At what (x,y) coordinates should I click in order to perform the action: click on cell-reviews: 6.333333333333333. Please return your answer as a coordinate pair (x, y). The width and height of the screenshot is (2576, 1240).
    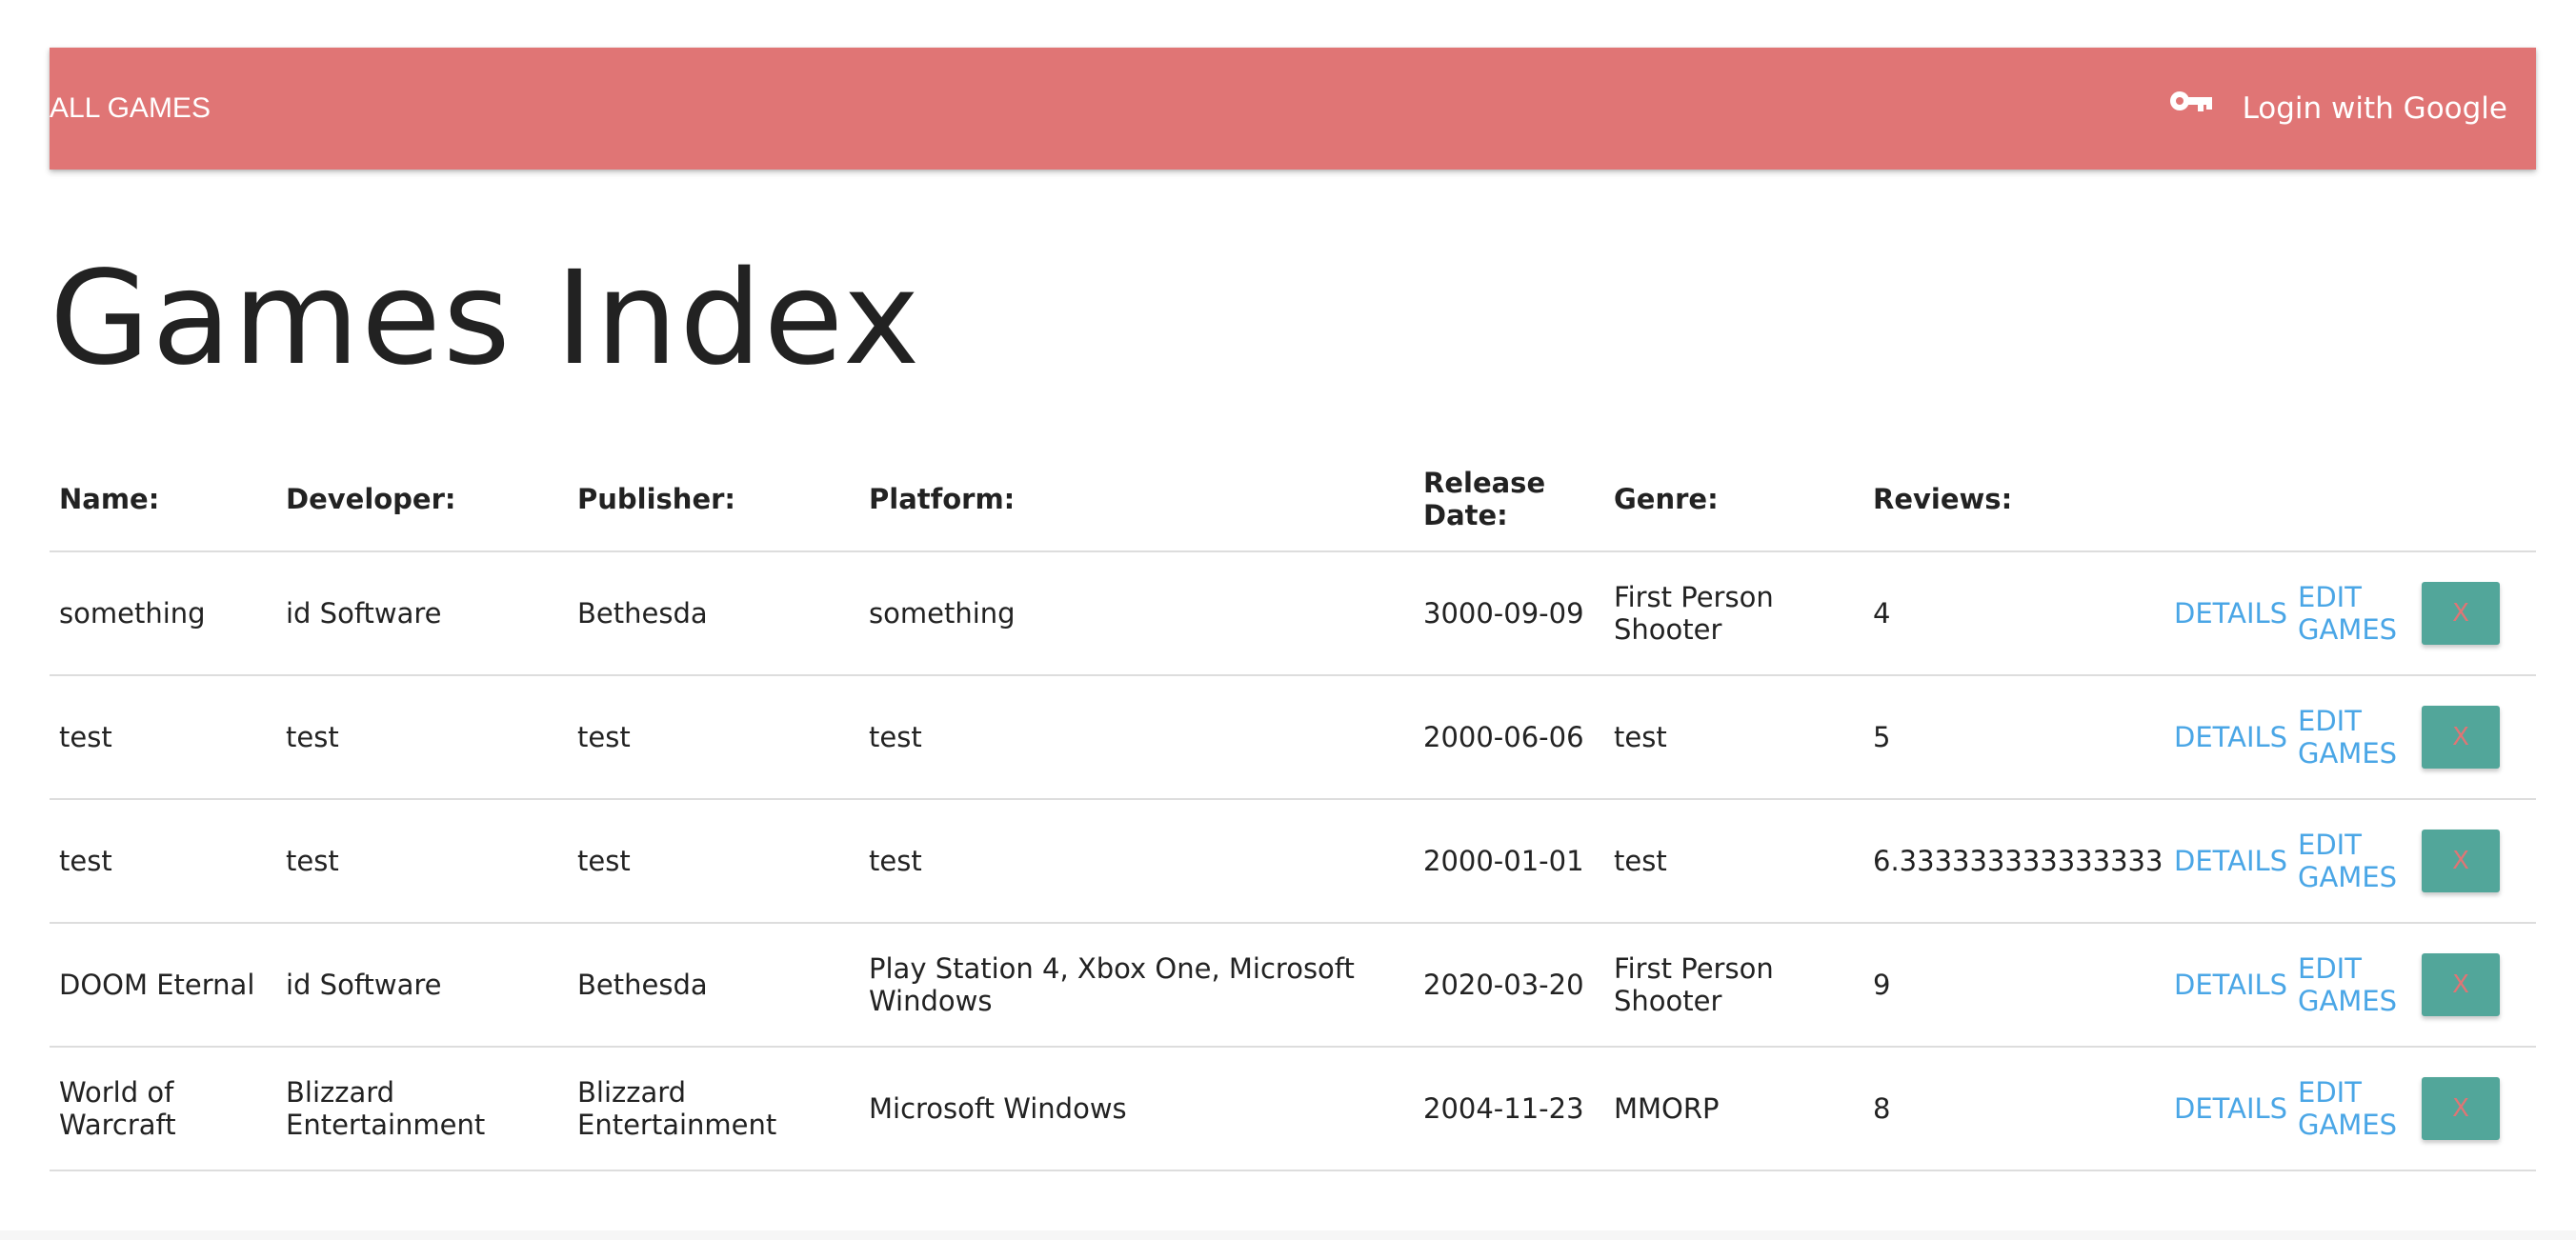
    Looking at the image, I should click on (2018, 861).